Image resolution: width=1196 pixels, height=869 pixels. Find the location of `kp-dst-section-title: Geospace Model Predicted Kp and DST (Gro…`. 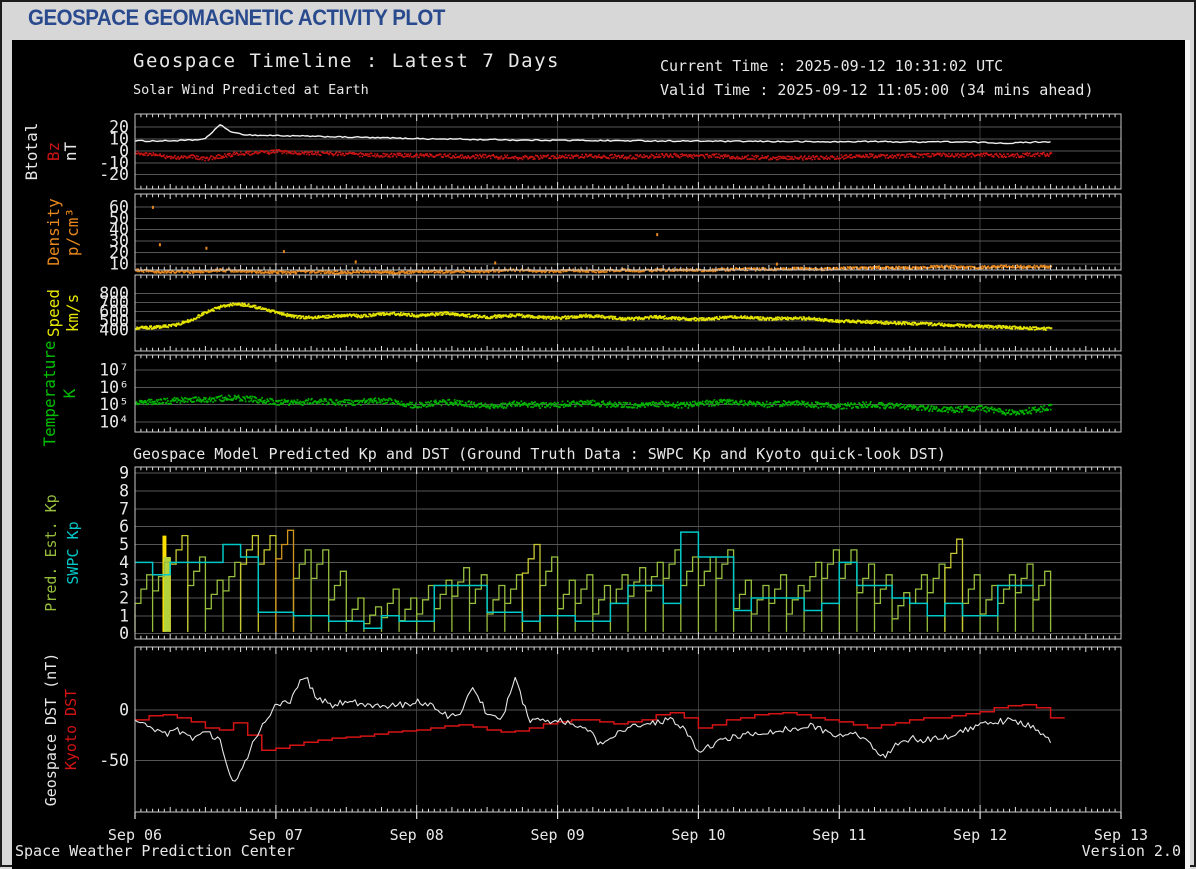

kp-dst-section-title: Geospace Model Predicted Kp and DST (Gro… is located at coordinates (539, 454).